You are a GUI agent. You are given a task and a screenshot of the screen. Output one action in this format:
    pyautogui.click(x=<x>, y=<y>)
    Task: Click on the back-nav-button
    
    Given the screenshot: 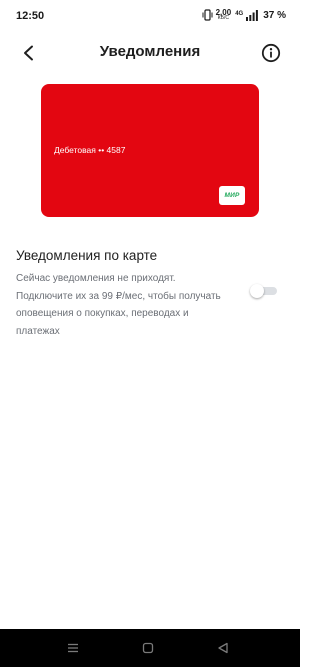 What is the action you would take?
    pyautogui.click(x=223, y=648)
    